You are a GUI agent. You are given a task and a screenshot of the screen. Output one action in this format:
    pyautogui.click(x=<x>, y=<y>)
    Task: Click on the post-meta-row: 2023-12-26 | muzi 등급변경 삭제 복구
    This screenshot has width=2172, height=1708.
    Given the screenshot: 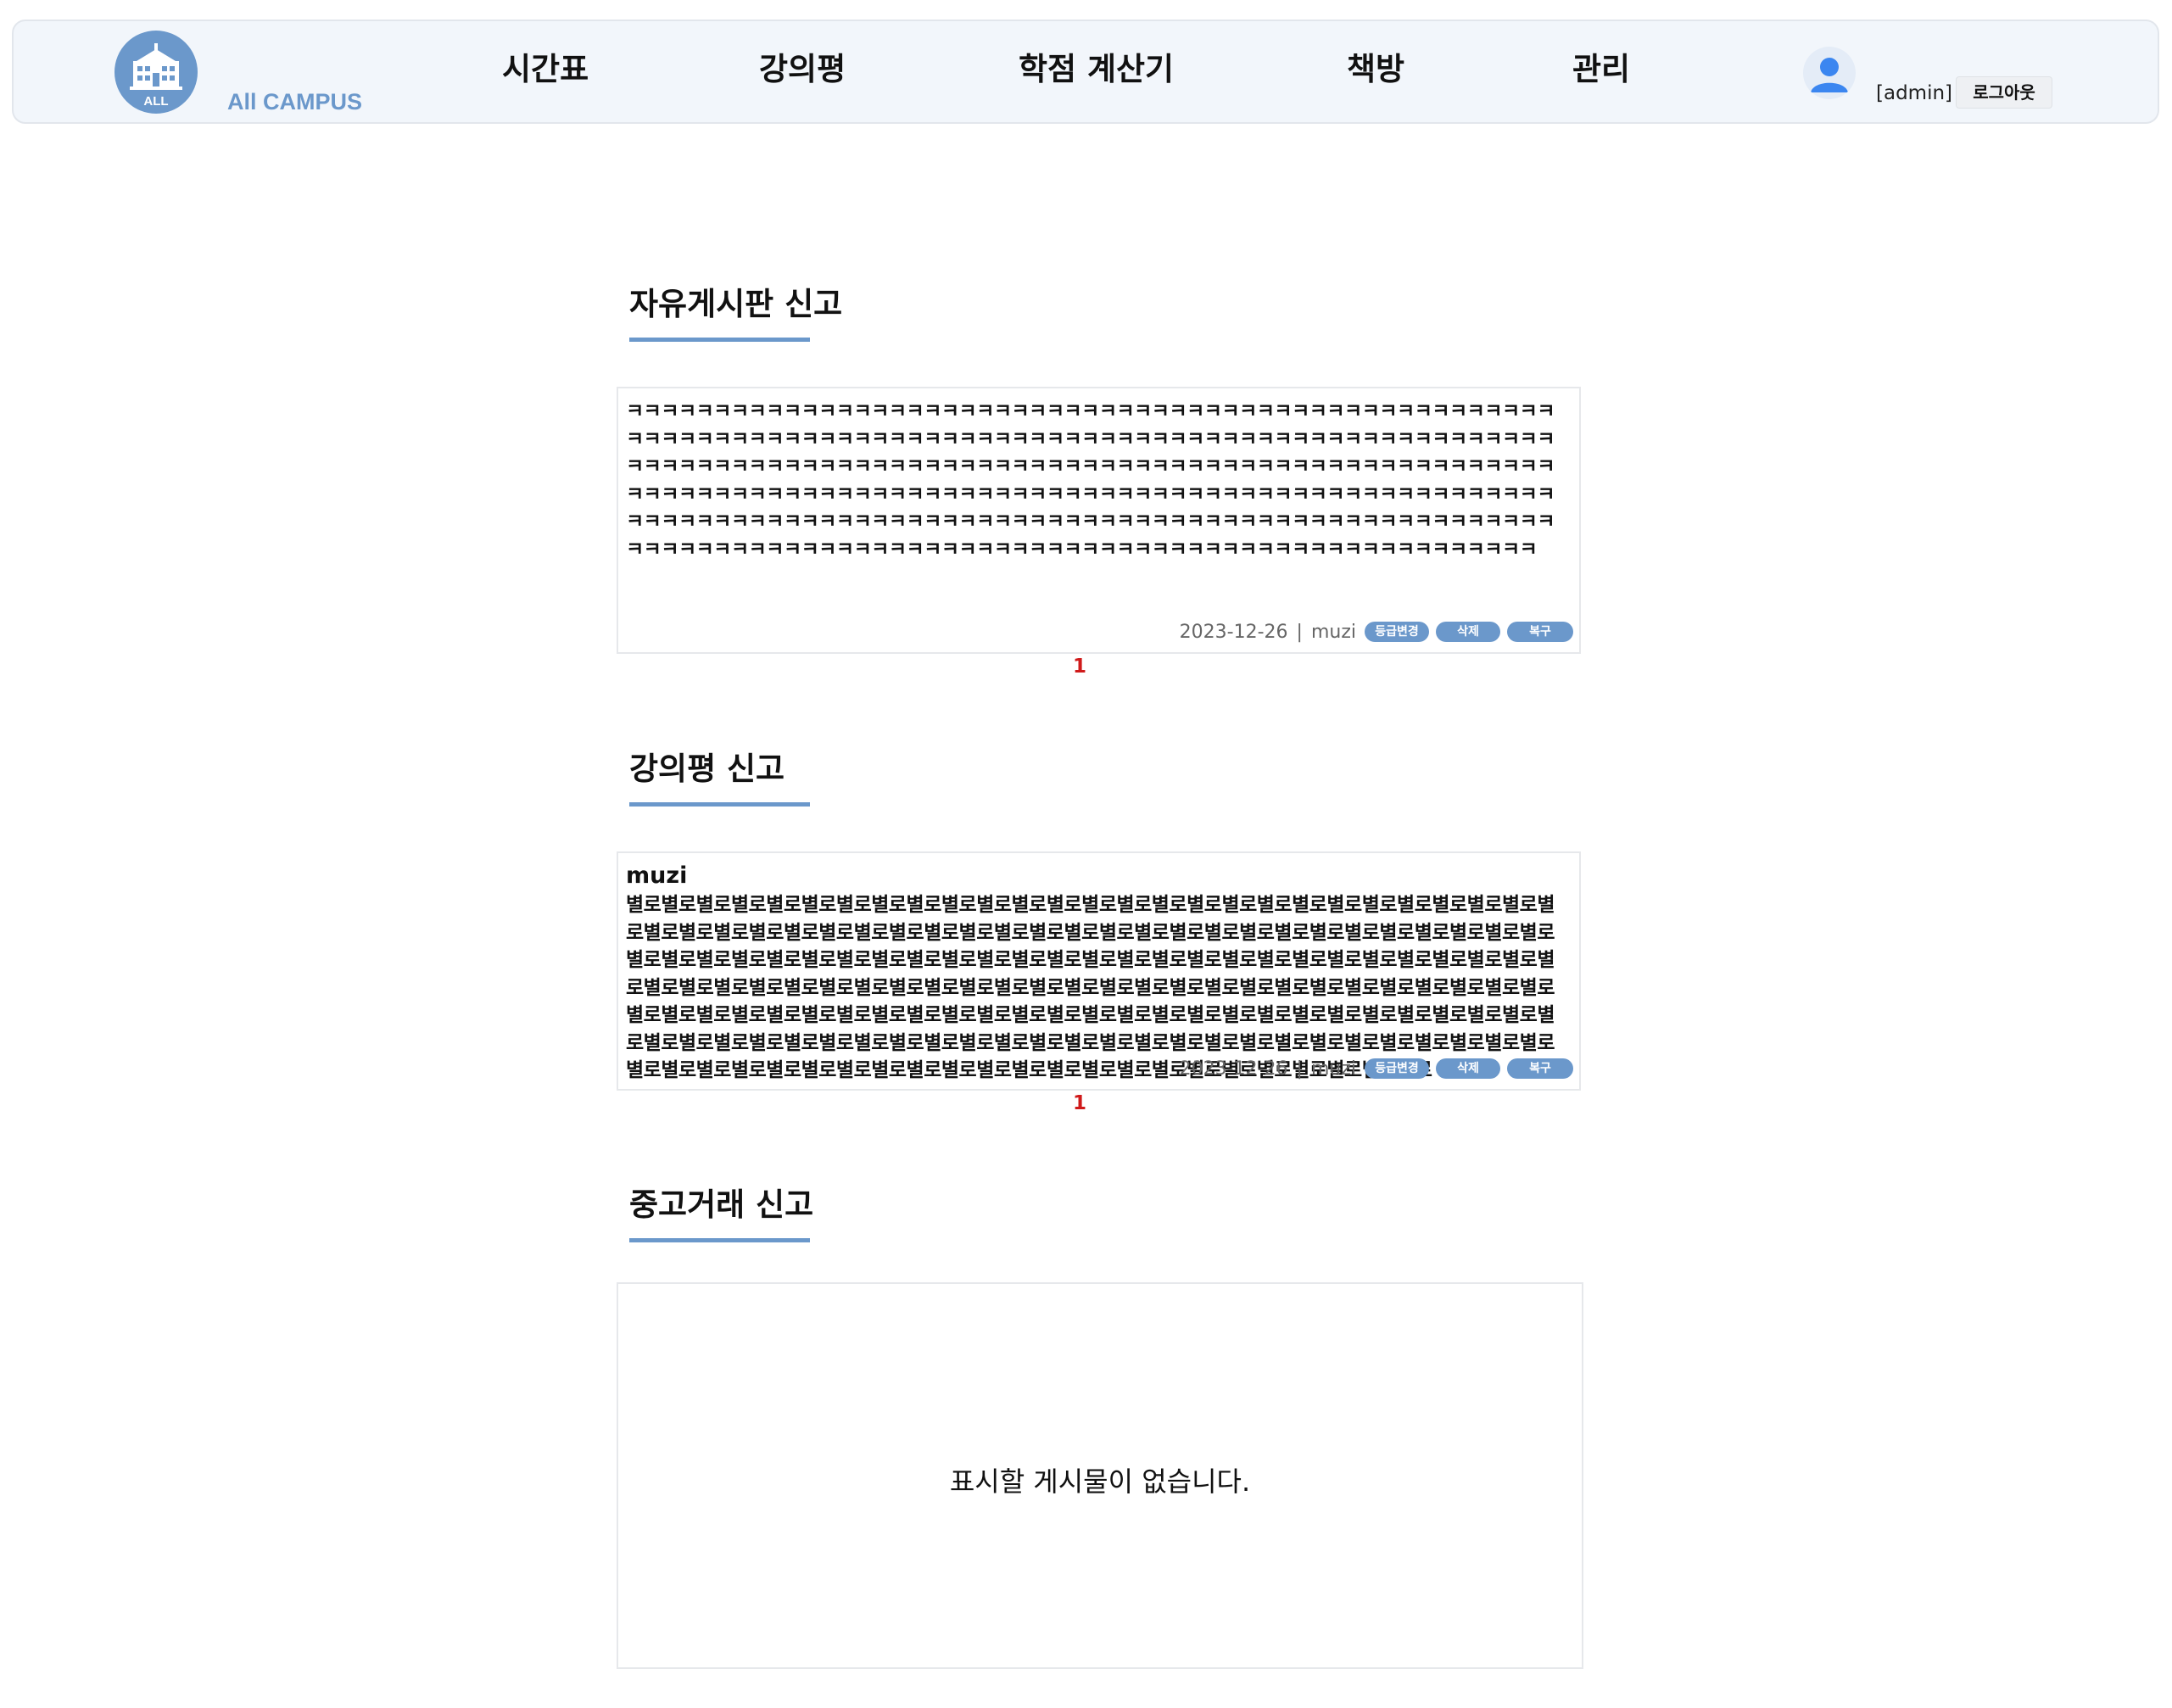 What is the action you would take?
    pyautogui.click(x=1376, y=632)
    